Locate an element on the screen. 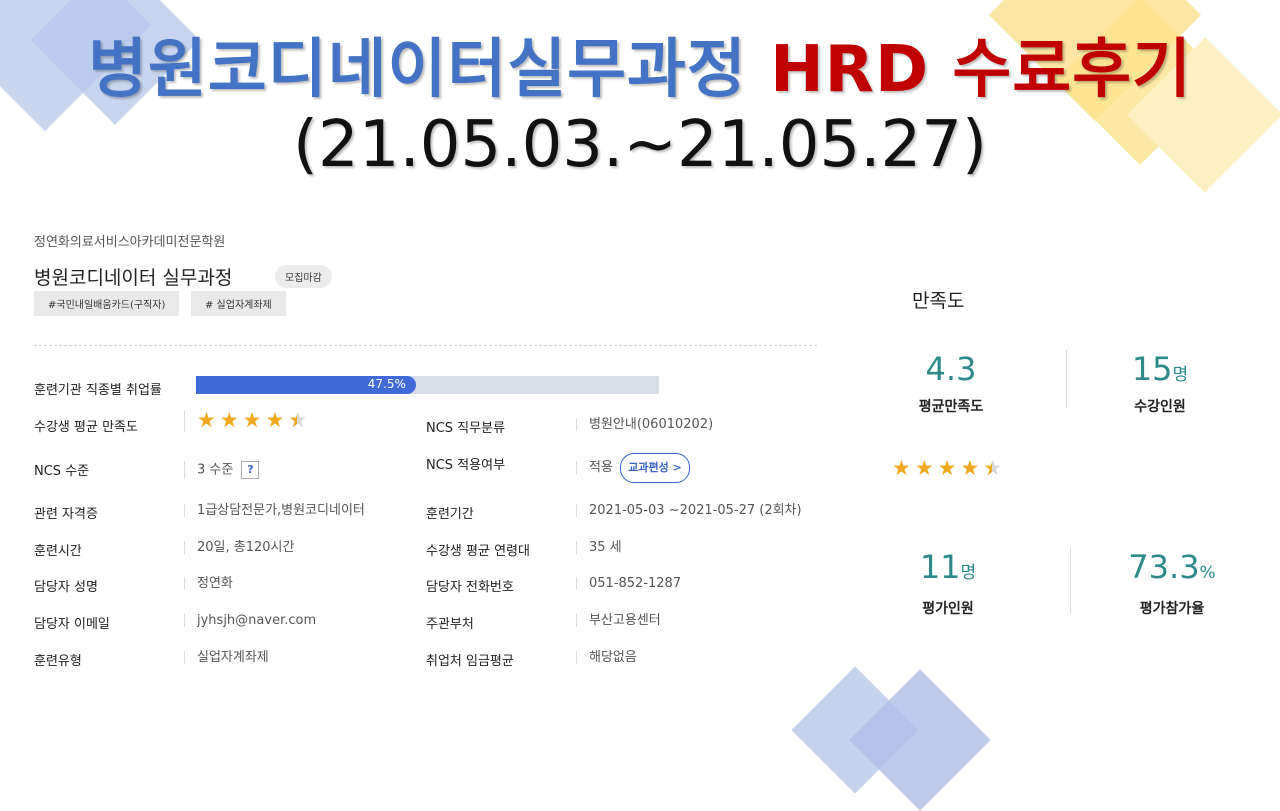 This screenshot has height=811, width=1280. ncs-apply-value: 적용 is located at coordinates (594, 467).